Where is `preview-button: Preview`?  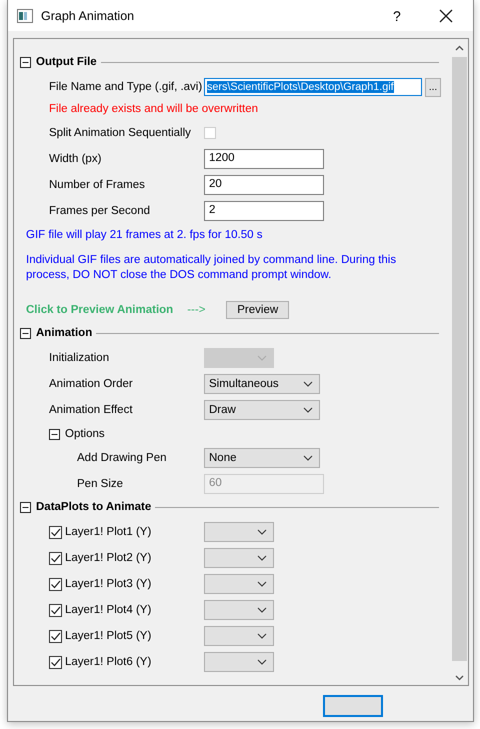
preview-button: Preview is located at coordinates (258, 310).